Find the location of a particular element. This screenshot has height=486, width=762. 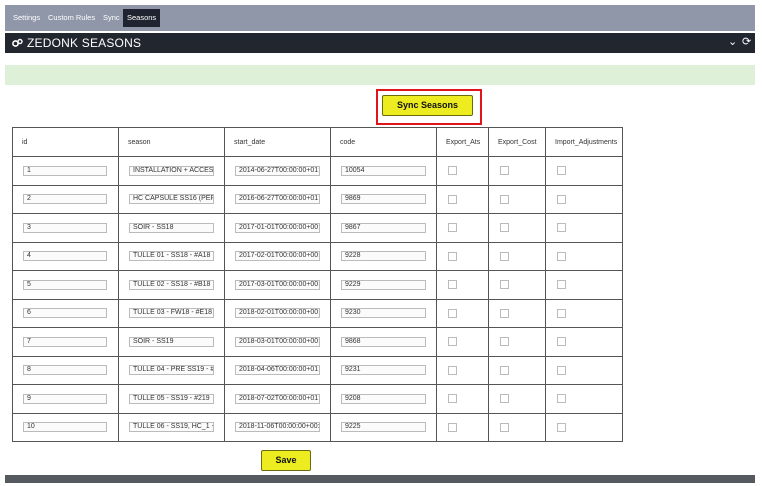

start-date-field: 2018-11-06T00:00:00+00:0( is located at coordinates (277, 427).